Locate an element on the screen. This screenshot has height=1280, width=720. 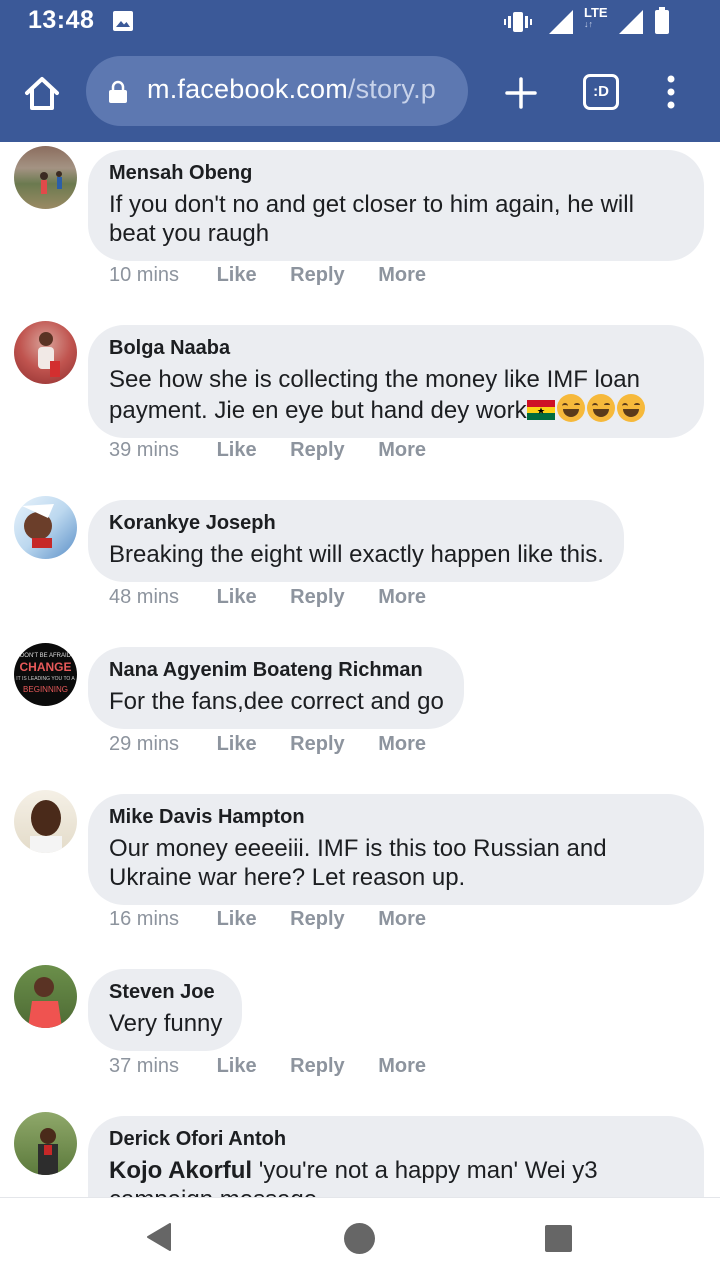
comment-text: For the fans,dee correct and go is located at coordinates (276, 701).